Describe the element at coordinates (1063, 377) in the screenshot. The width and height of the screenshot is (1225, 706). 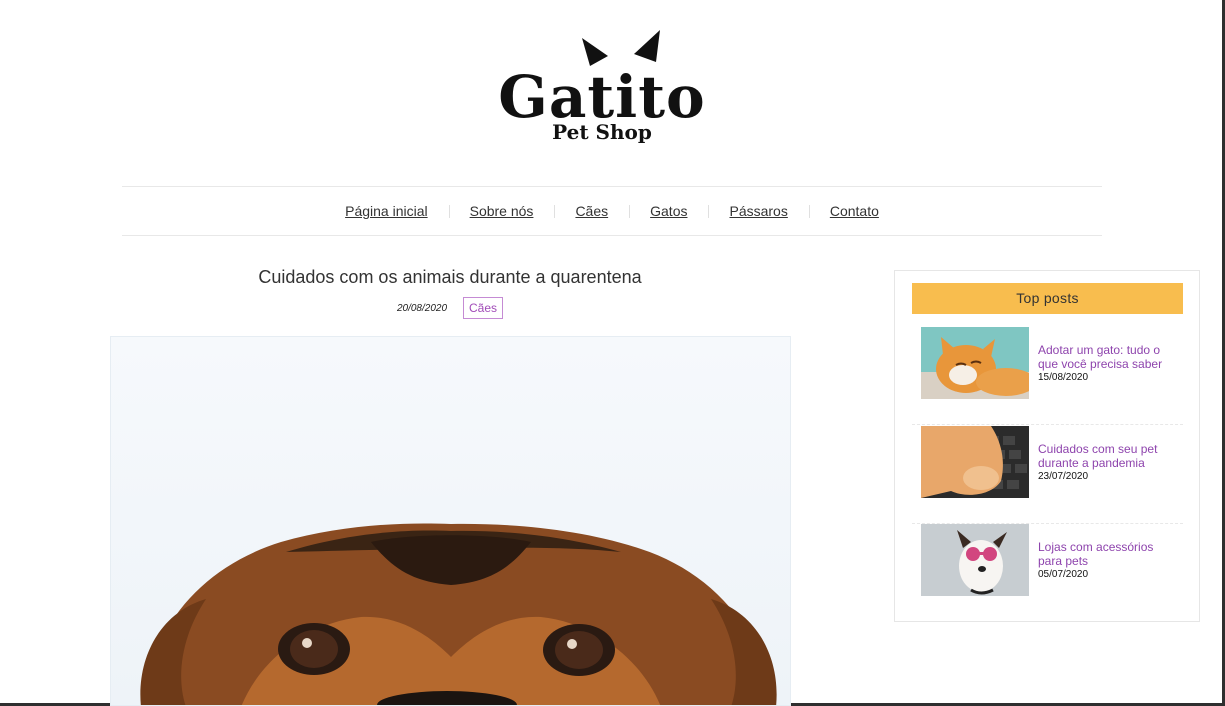
I see `top-post-date: 15/08/2020` at that location.